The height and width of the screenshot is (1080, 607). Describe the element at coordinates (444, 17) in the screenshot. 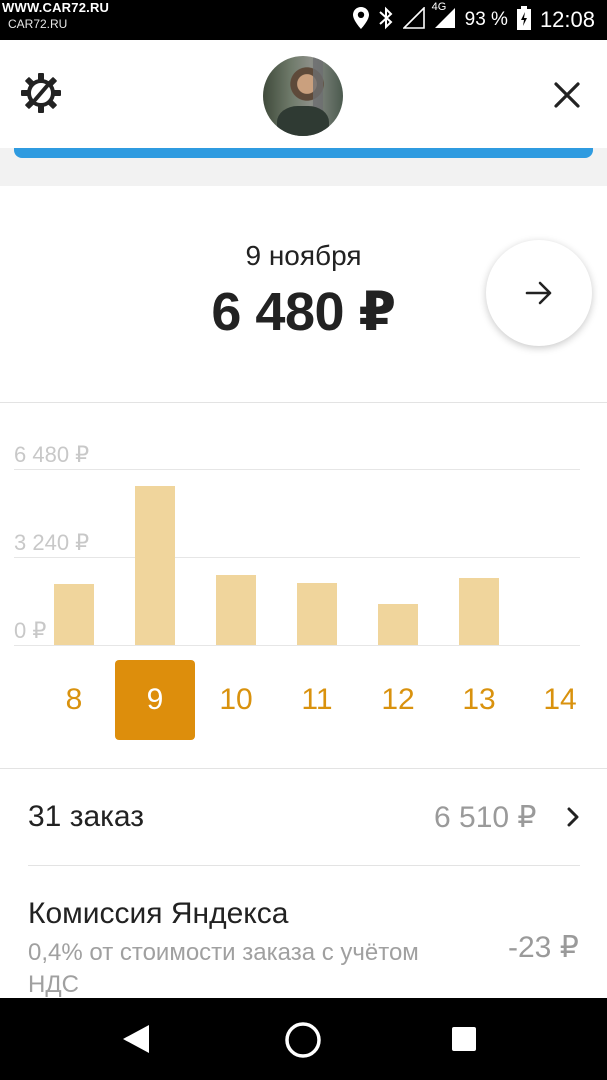

I see `signal-4g-icon: 4G` at that location.